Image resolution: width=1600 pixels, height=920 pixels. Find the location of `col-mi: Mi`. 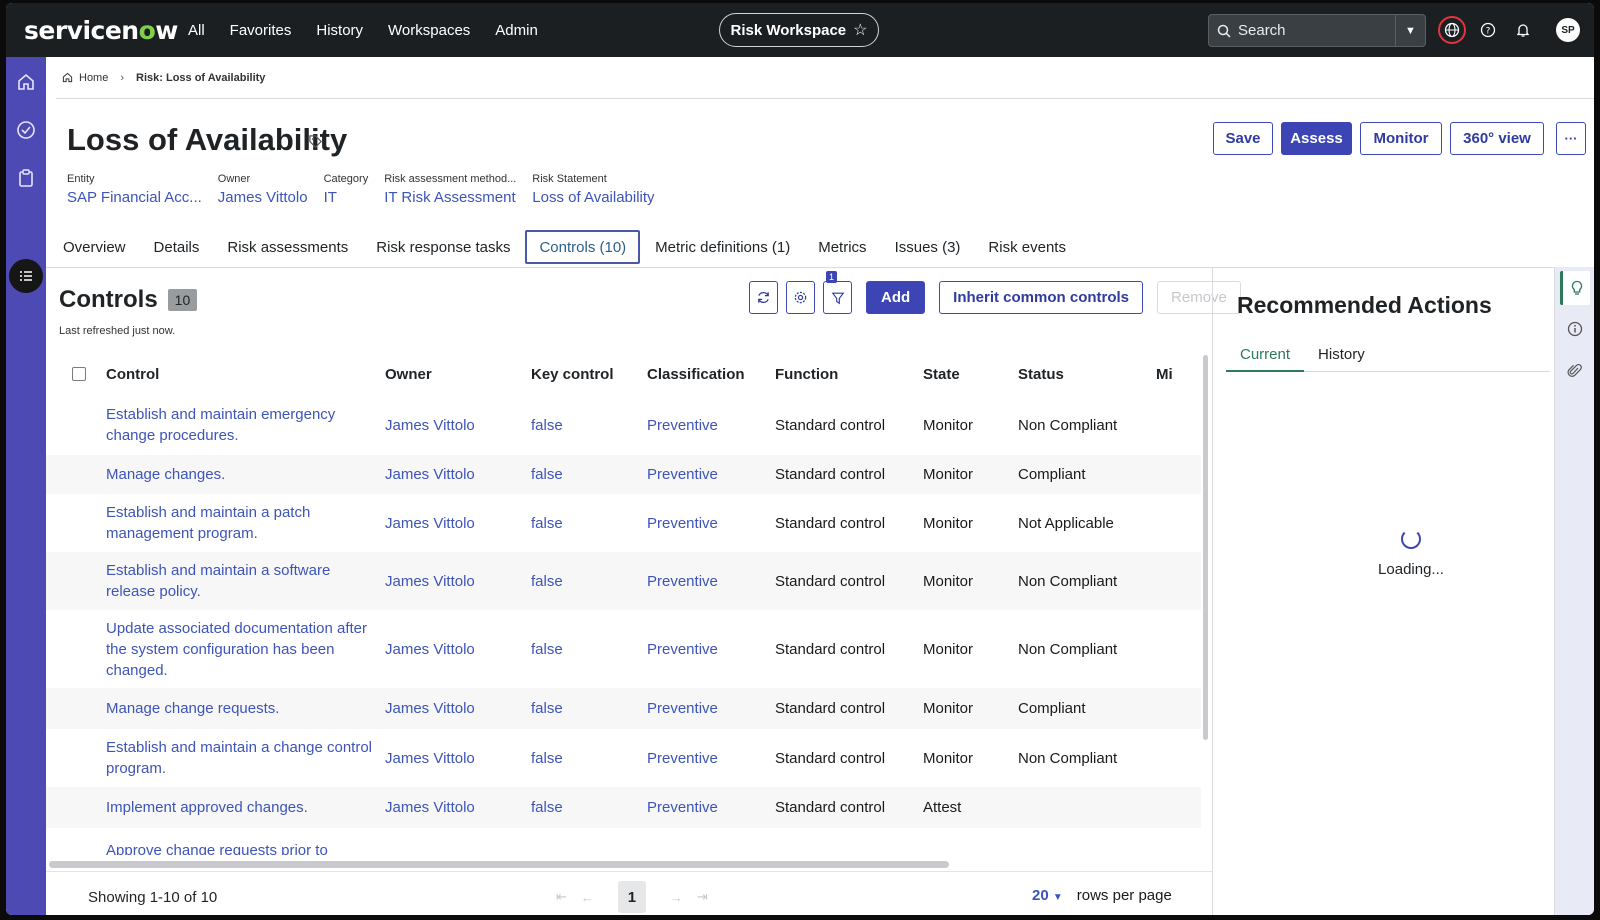

col-mi: Mi is located at coordinates (1178, 374).